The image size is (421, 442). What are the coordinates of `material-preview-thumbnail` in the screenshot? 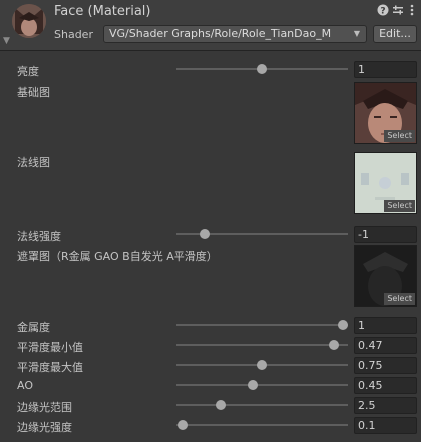 It's located at (29, 21).